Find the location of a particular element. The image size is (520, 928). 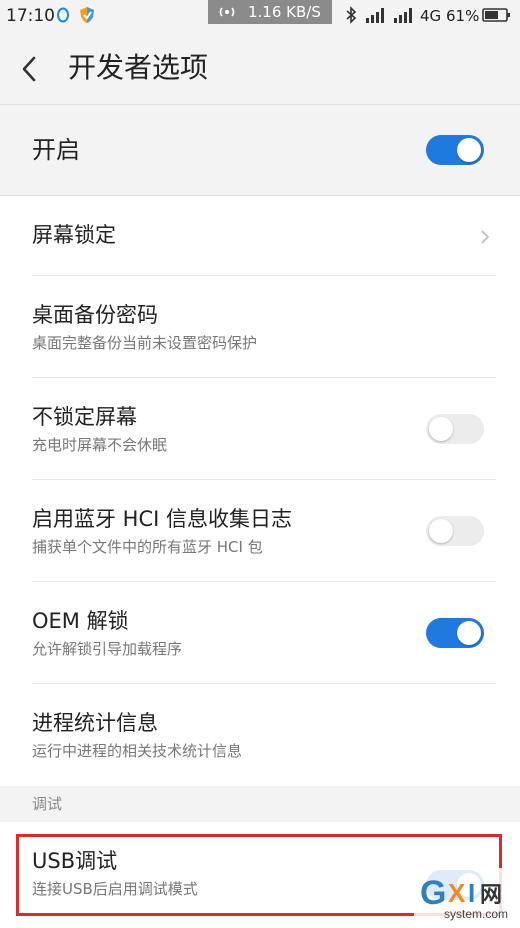

setting-title: 不锁定屏幕 is located at coordinates (84, 417).